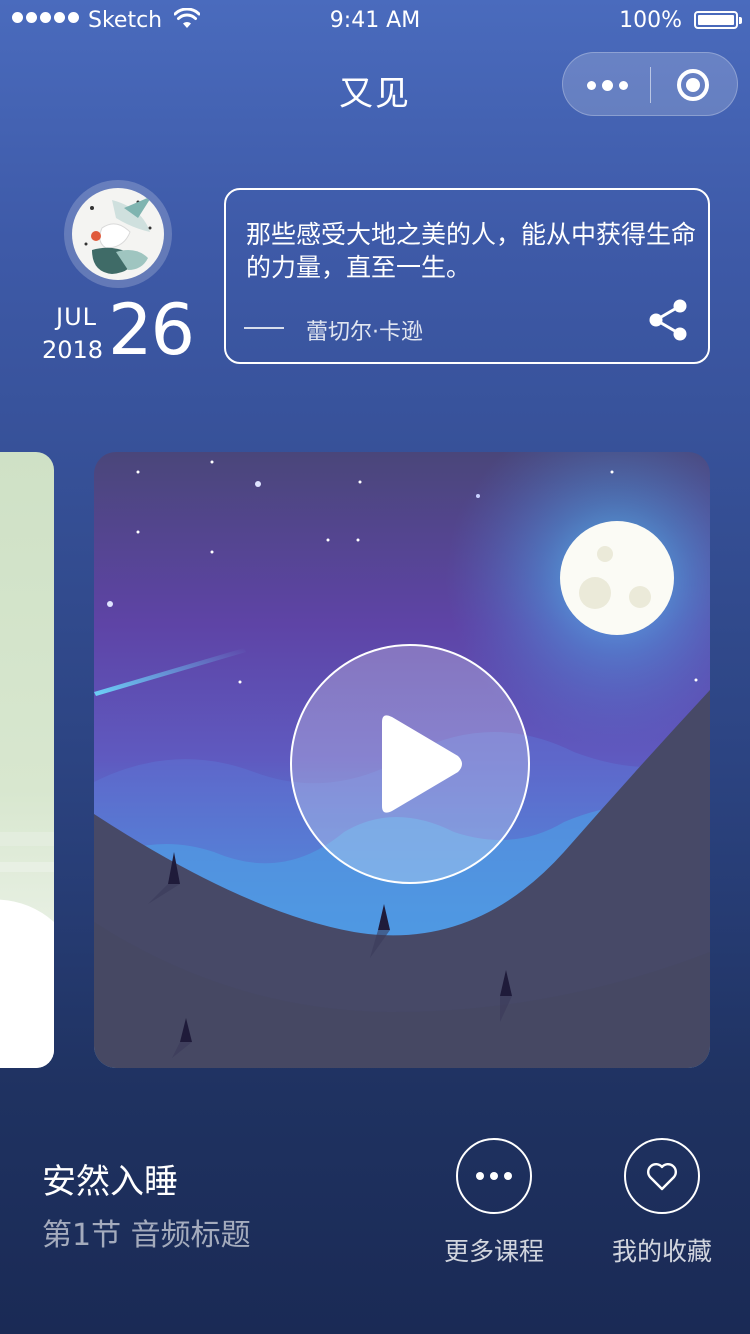  I want to click on track-subtitle: 第1节 音频标题, so click(146, 1235).